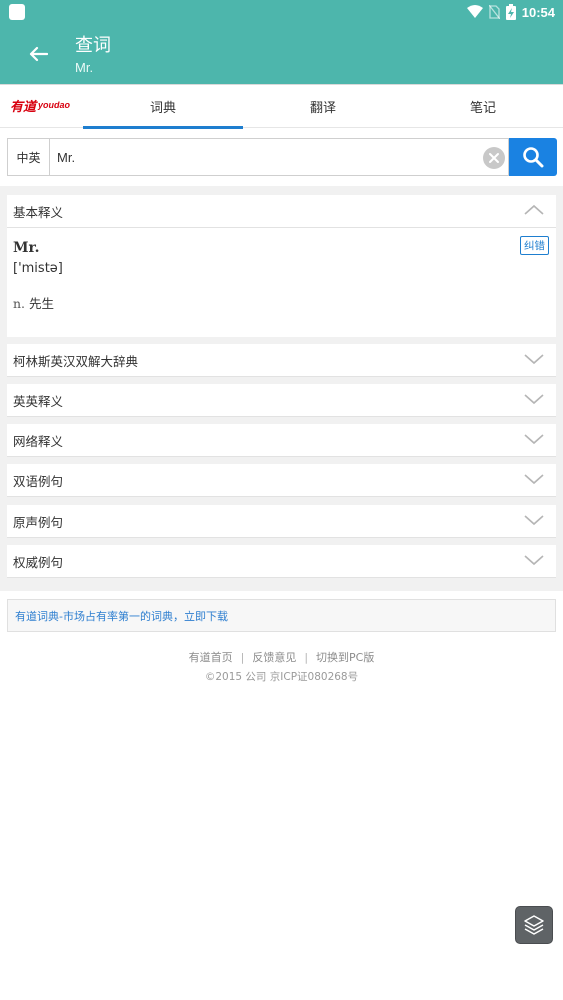 The image size is (563, 1000). What do you see at coordinates (281, 615) in the screenshot?
I see `download-promo-link: 有道词典-市场占有率第一的词典，立即下载` at bounding box center [281, 615].